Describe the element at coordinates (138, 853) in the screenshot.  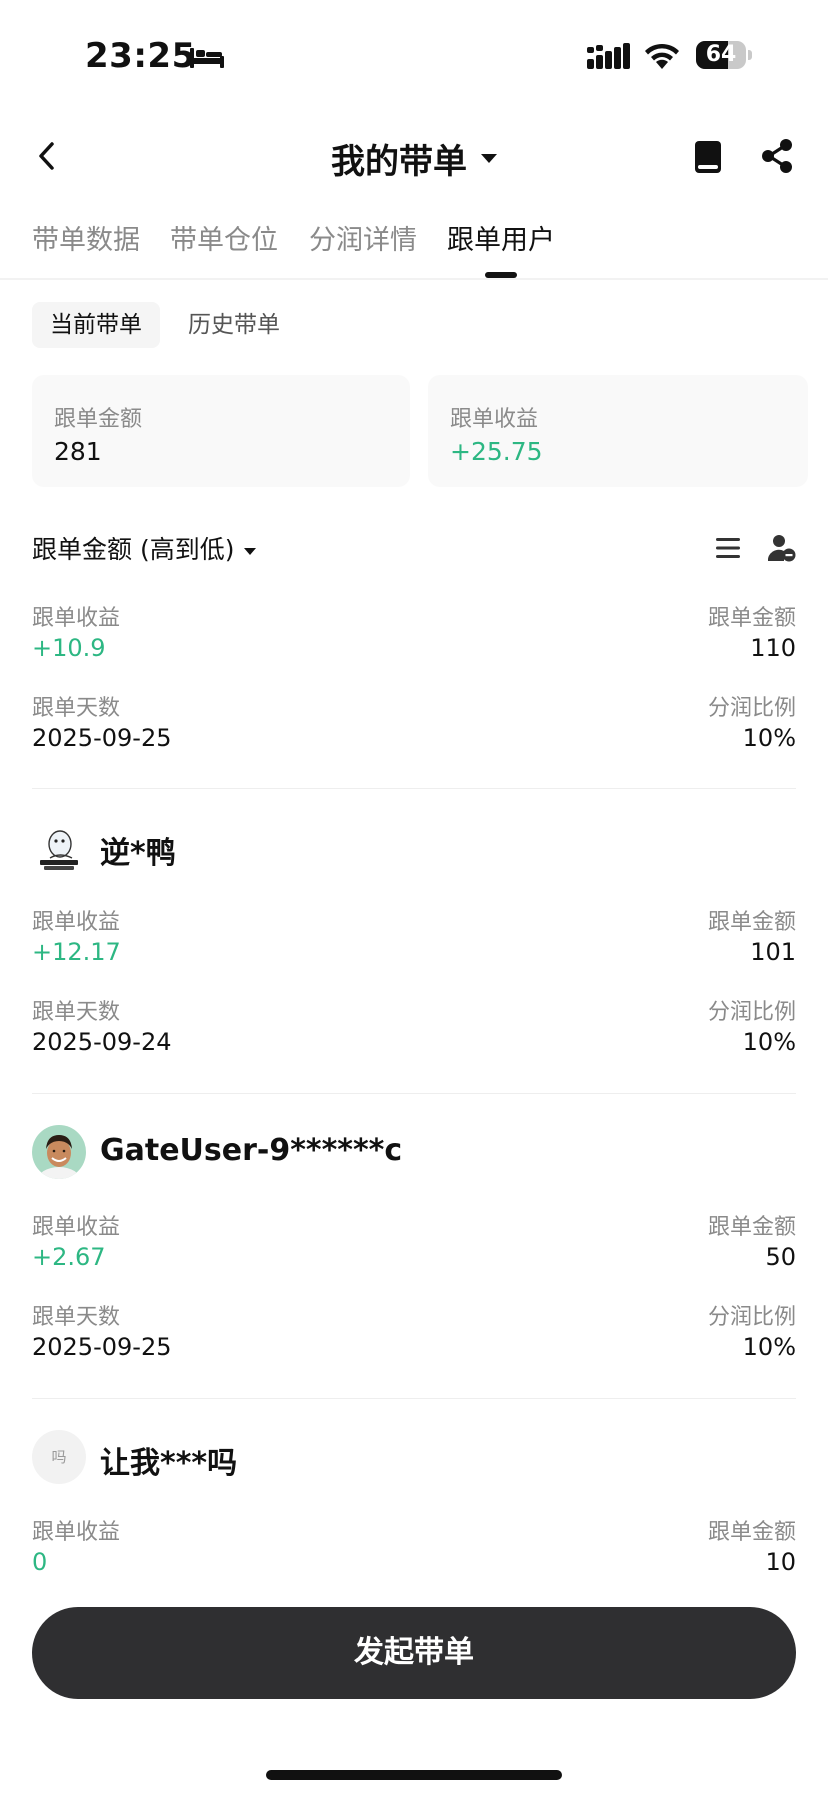
I see `user-name: 逆*鸭` at that location.